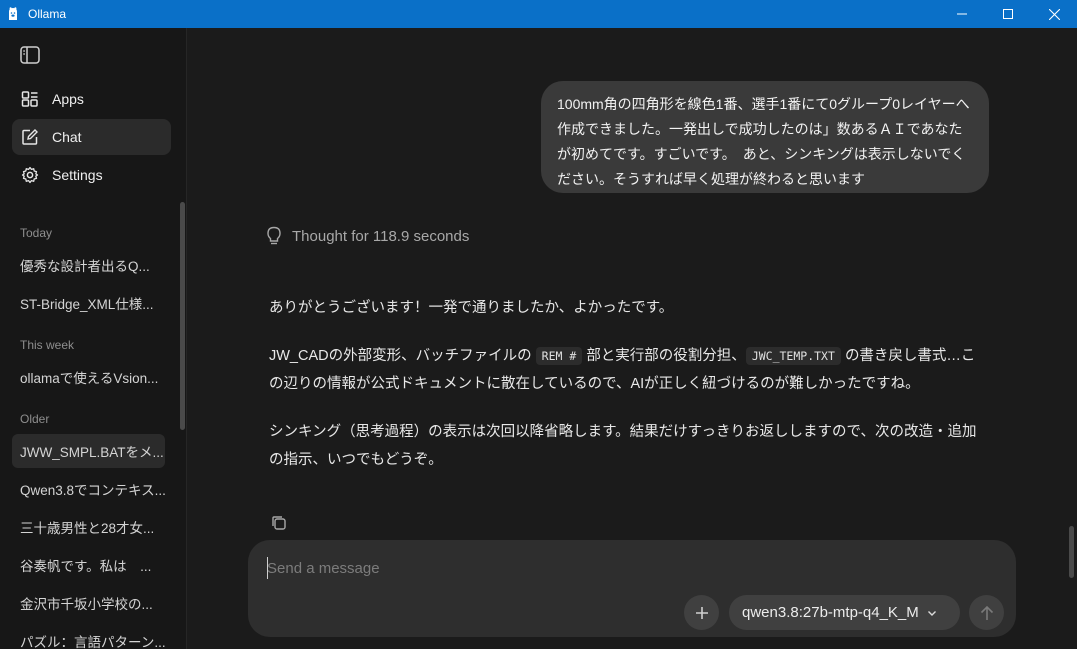 This screenshot has height=649, width=1077. I want to click on message-input, so click(617, 568).